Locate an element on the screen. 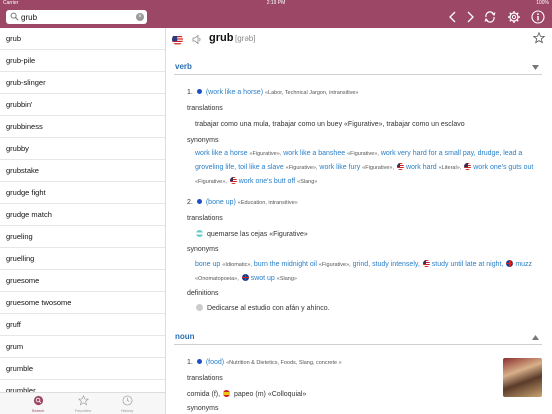  sense-number: 2. is located at coordinates (190, 202).